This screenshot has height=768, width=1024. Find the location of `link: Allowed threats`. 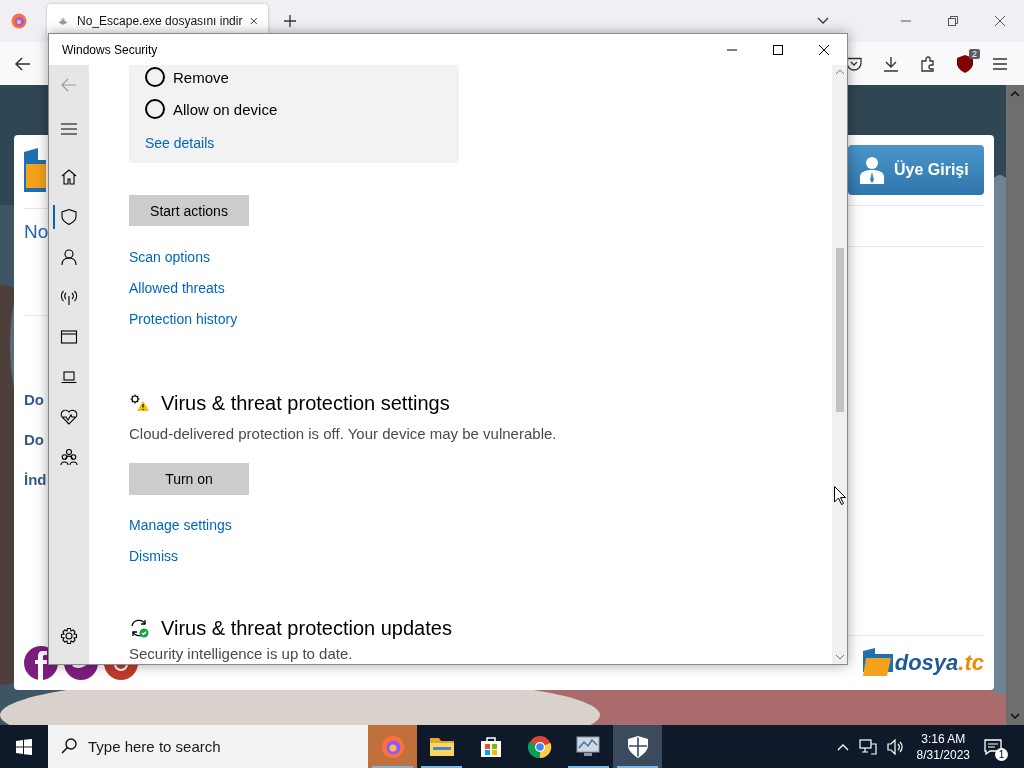

link: Allowed threats is located at coordinates (183, 288).